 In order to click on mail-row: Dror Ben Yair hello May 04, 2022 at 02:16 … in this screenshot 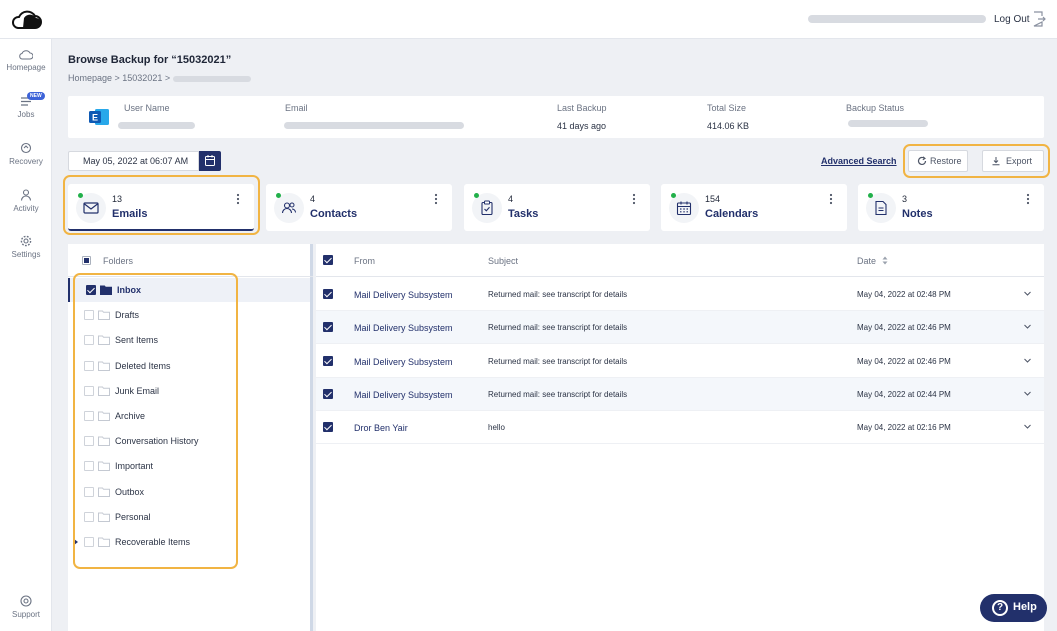, I will do `click(680, 428)`.